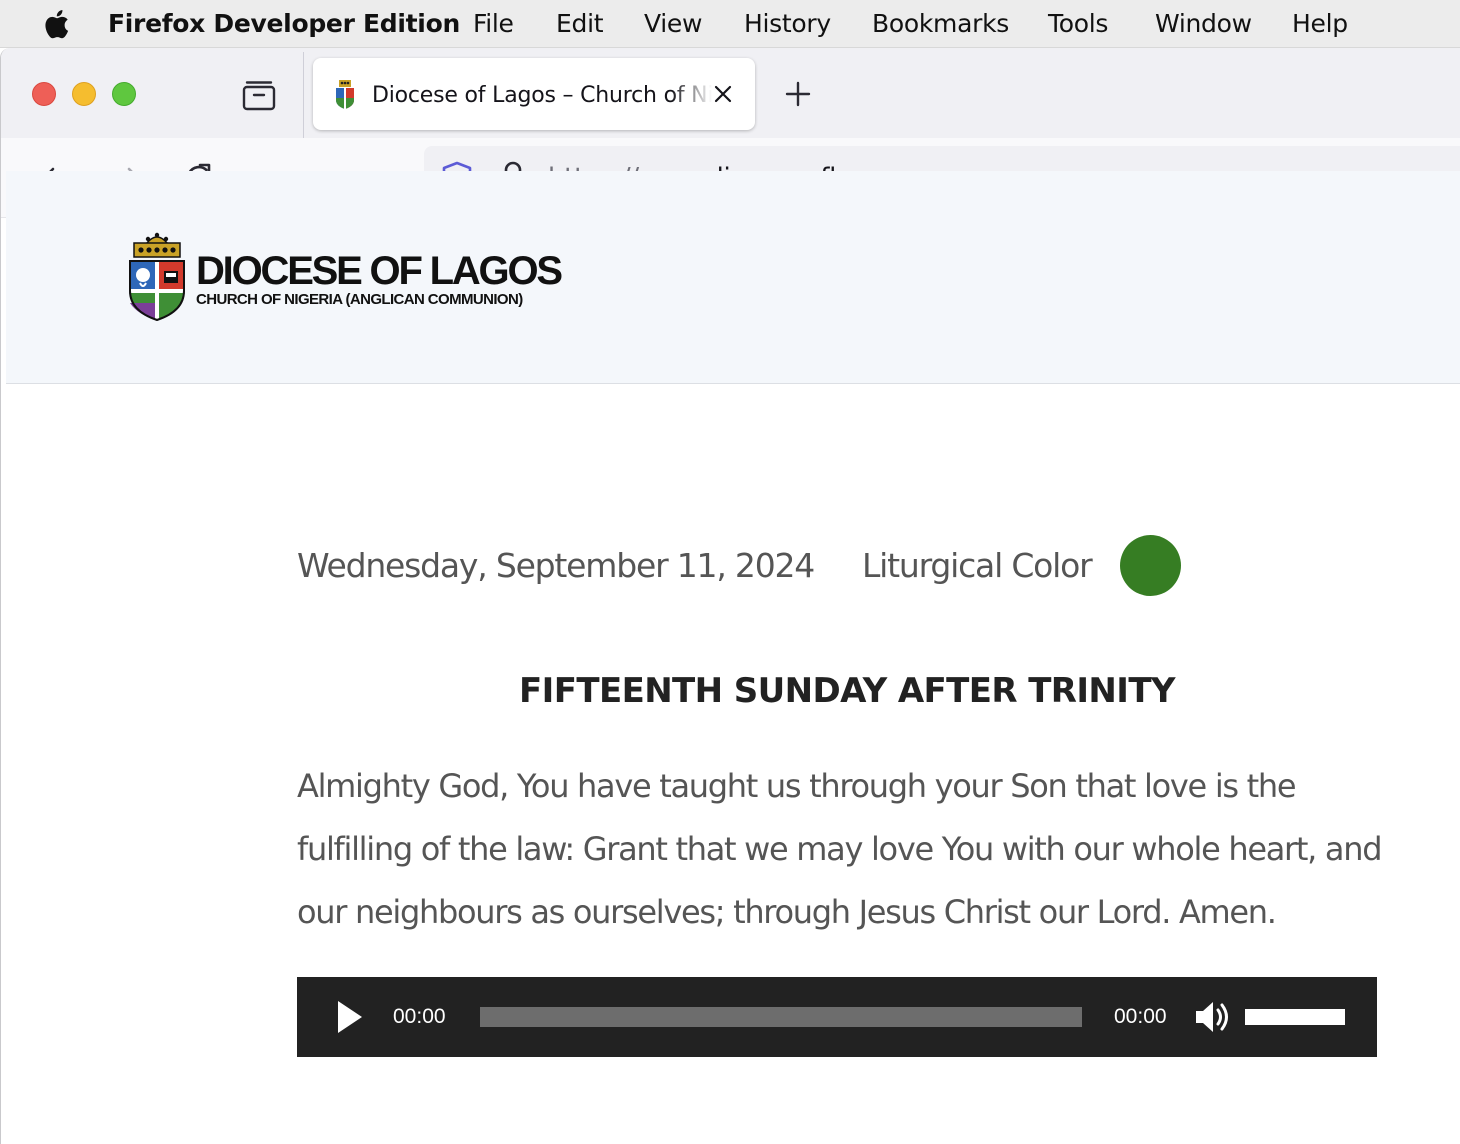 The width and height of the screenshot is (1460, 1144). Describe the element at coordinates (419, 1016) in the screenshot. I see `current-time: 00:00` at that location.